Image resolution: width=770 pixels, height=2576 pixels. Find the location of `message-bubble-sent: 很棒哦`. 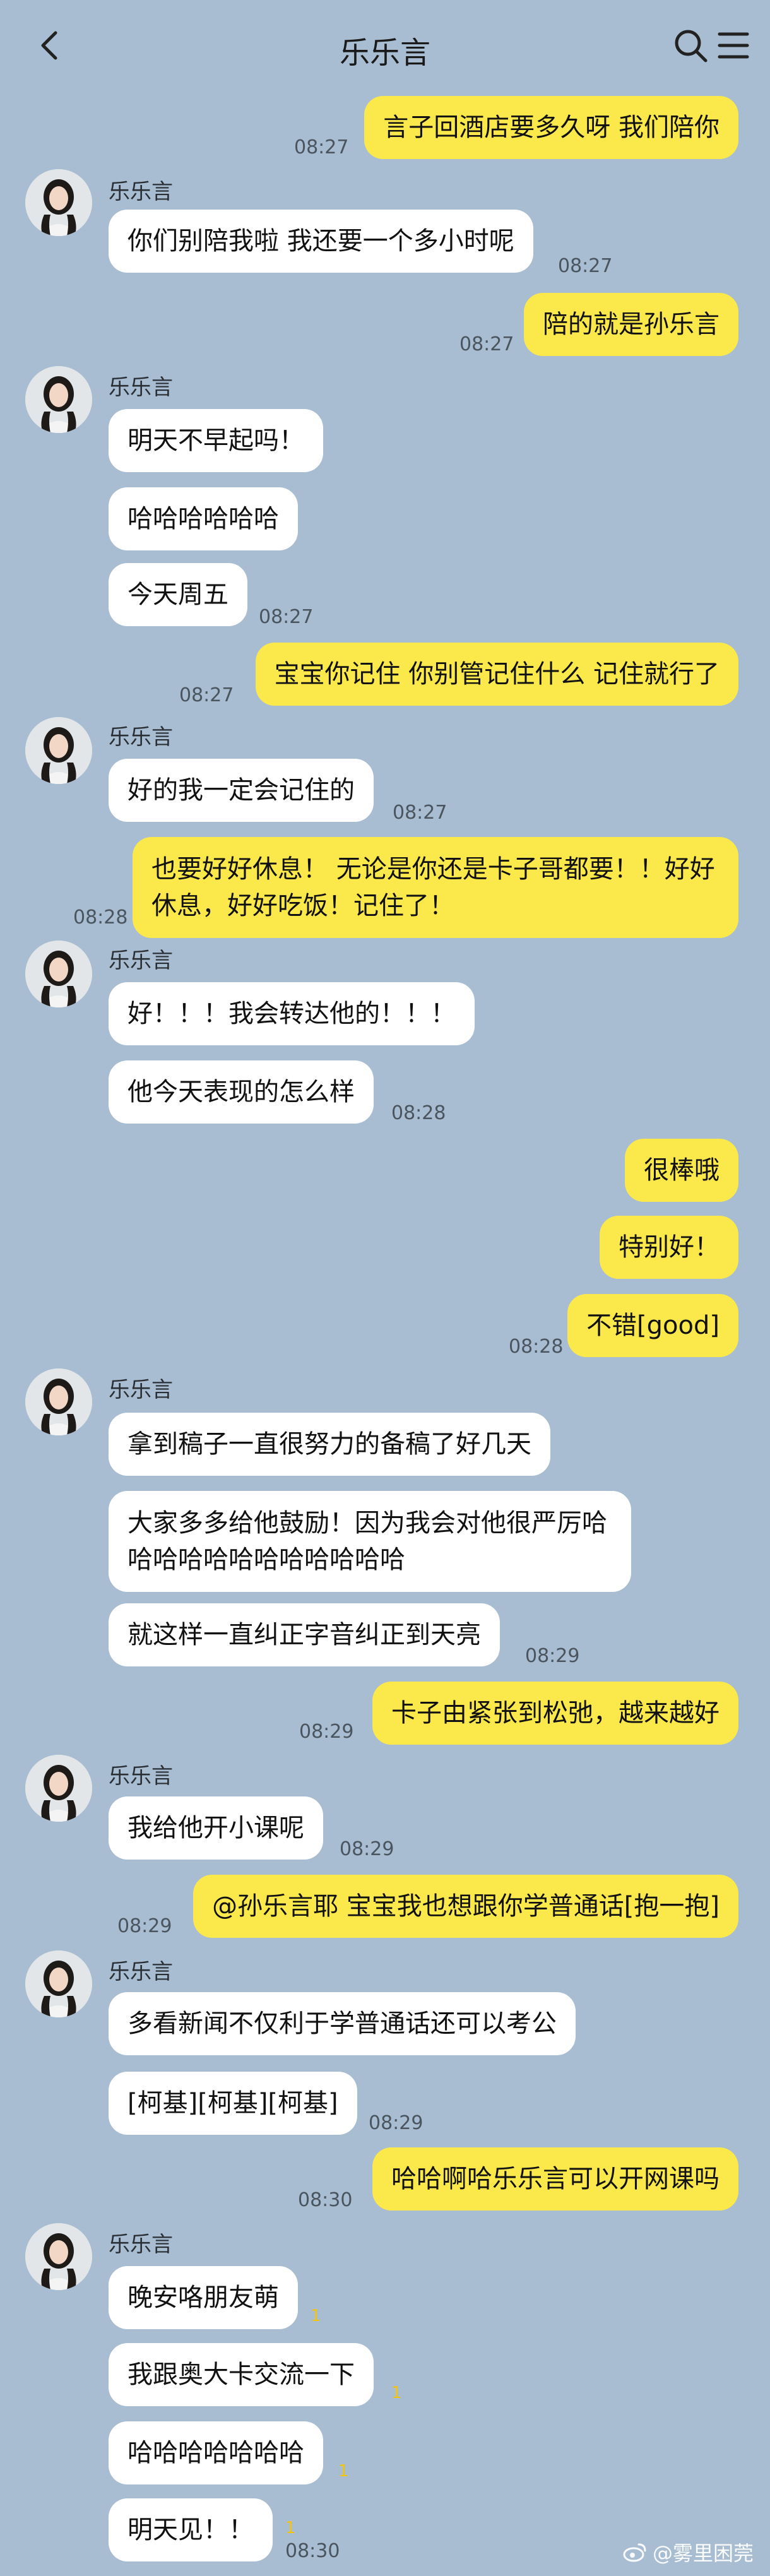

message-bubble-sent: 很棒哦 is located at coordinates (682, 1171).